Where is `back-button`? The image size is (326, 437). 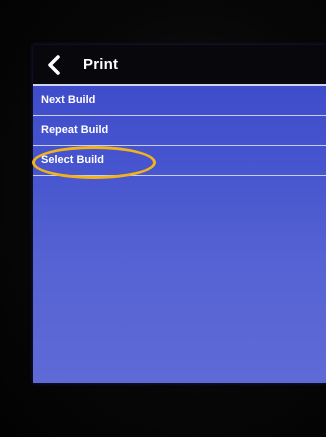
back-button is located at coordinates (55, 65).